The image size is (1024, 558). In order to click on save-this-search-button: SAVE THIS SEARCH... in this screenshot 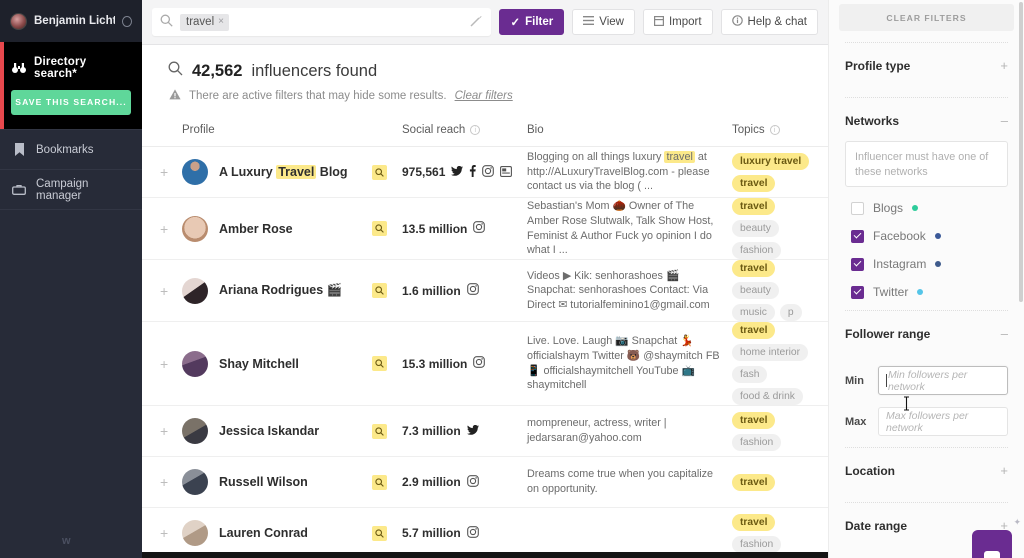, I will do `click(71, 102)`.